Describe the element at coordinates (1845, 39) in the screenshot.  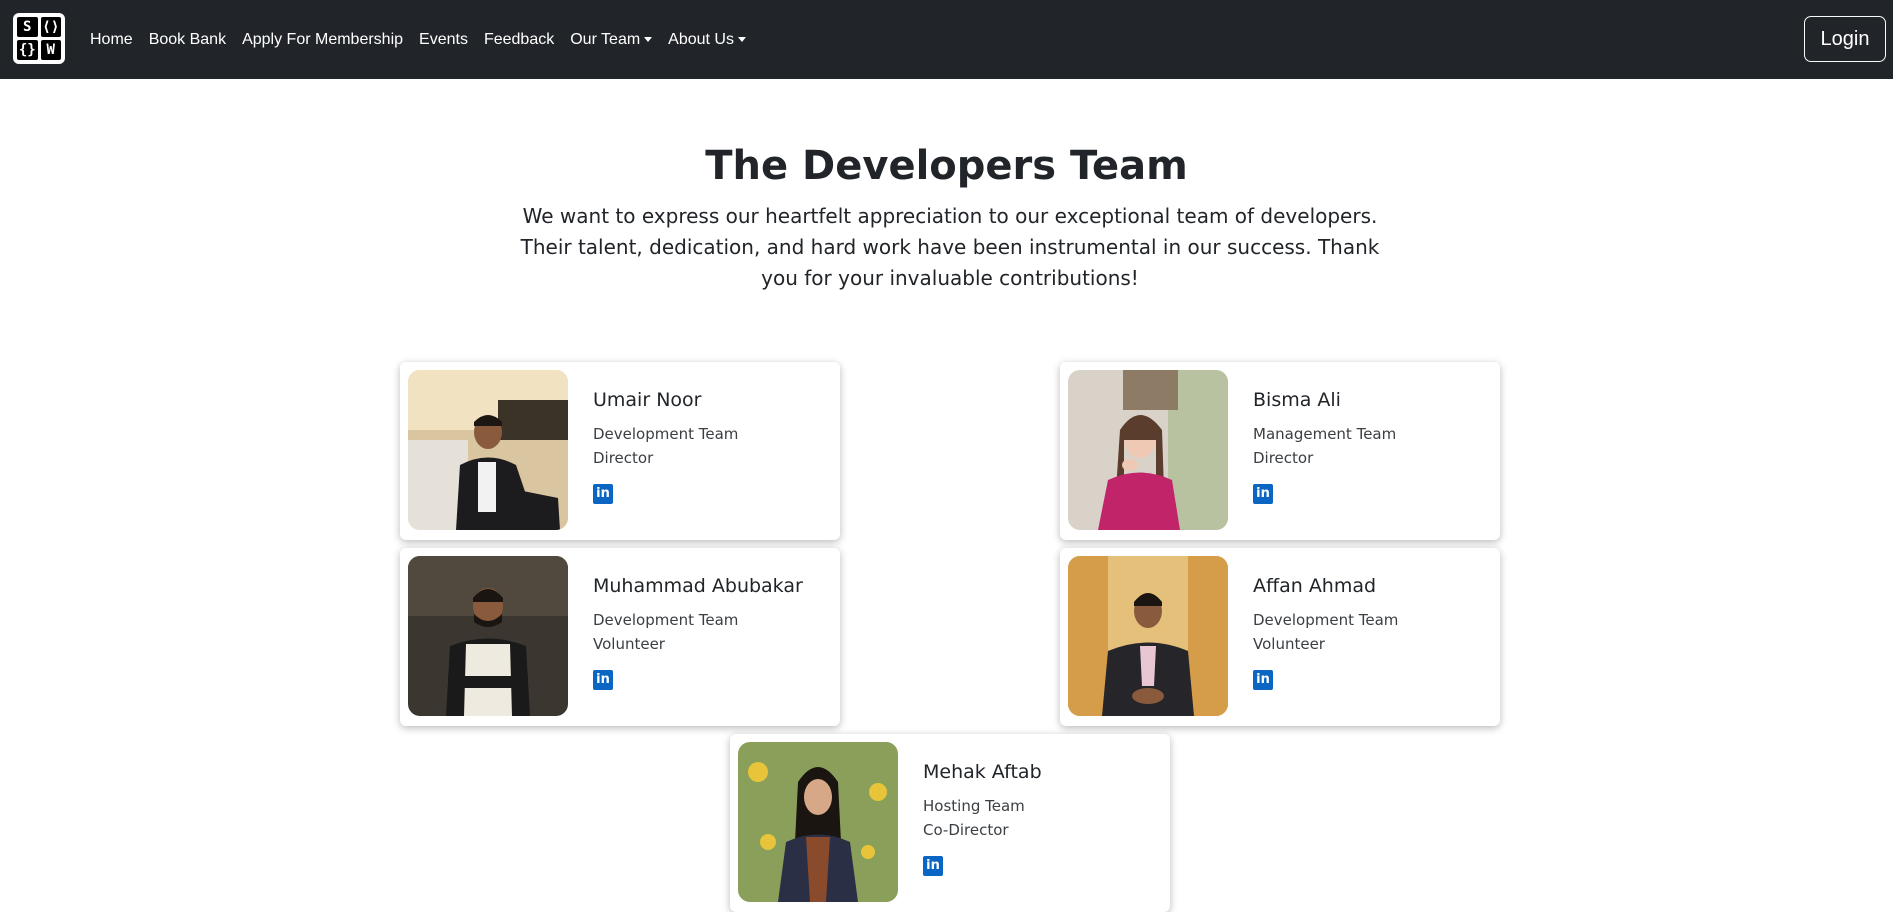
I see `login-button: Login` at that location.